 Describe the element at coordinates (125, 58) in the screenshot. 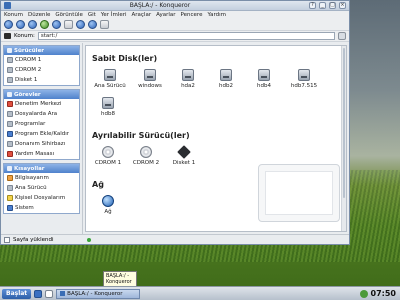

I see `fixed-disks-heading: Sabit Disk(ler)` at that location.